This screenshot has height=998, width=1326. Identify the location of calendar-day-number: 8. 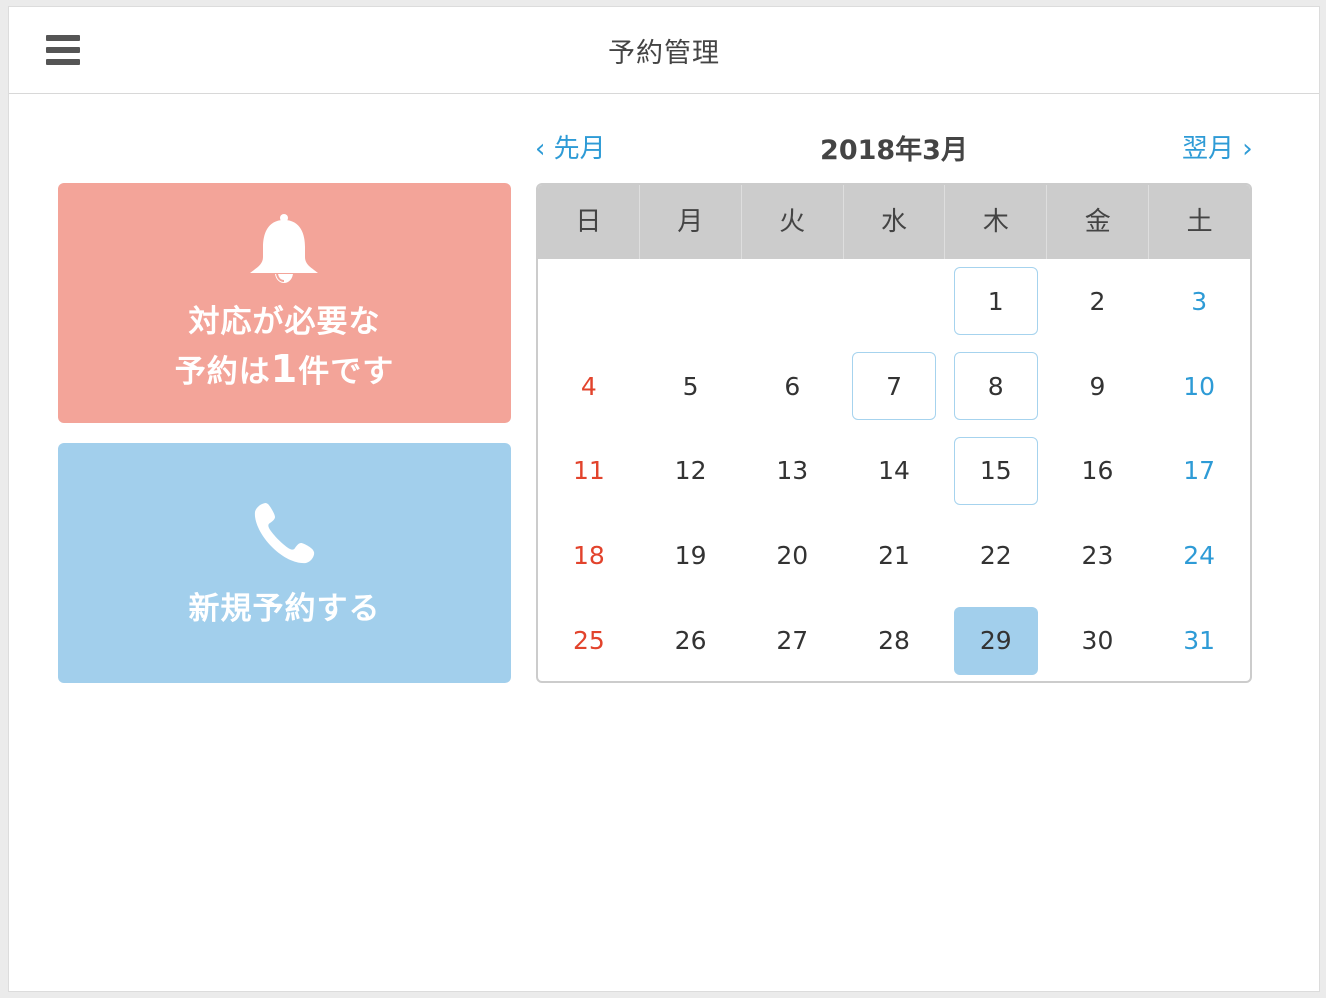
(995, 386).